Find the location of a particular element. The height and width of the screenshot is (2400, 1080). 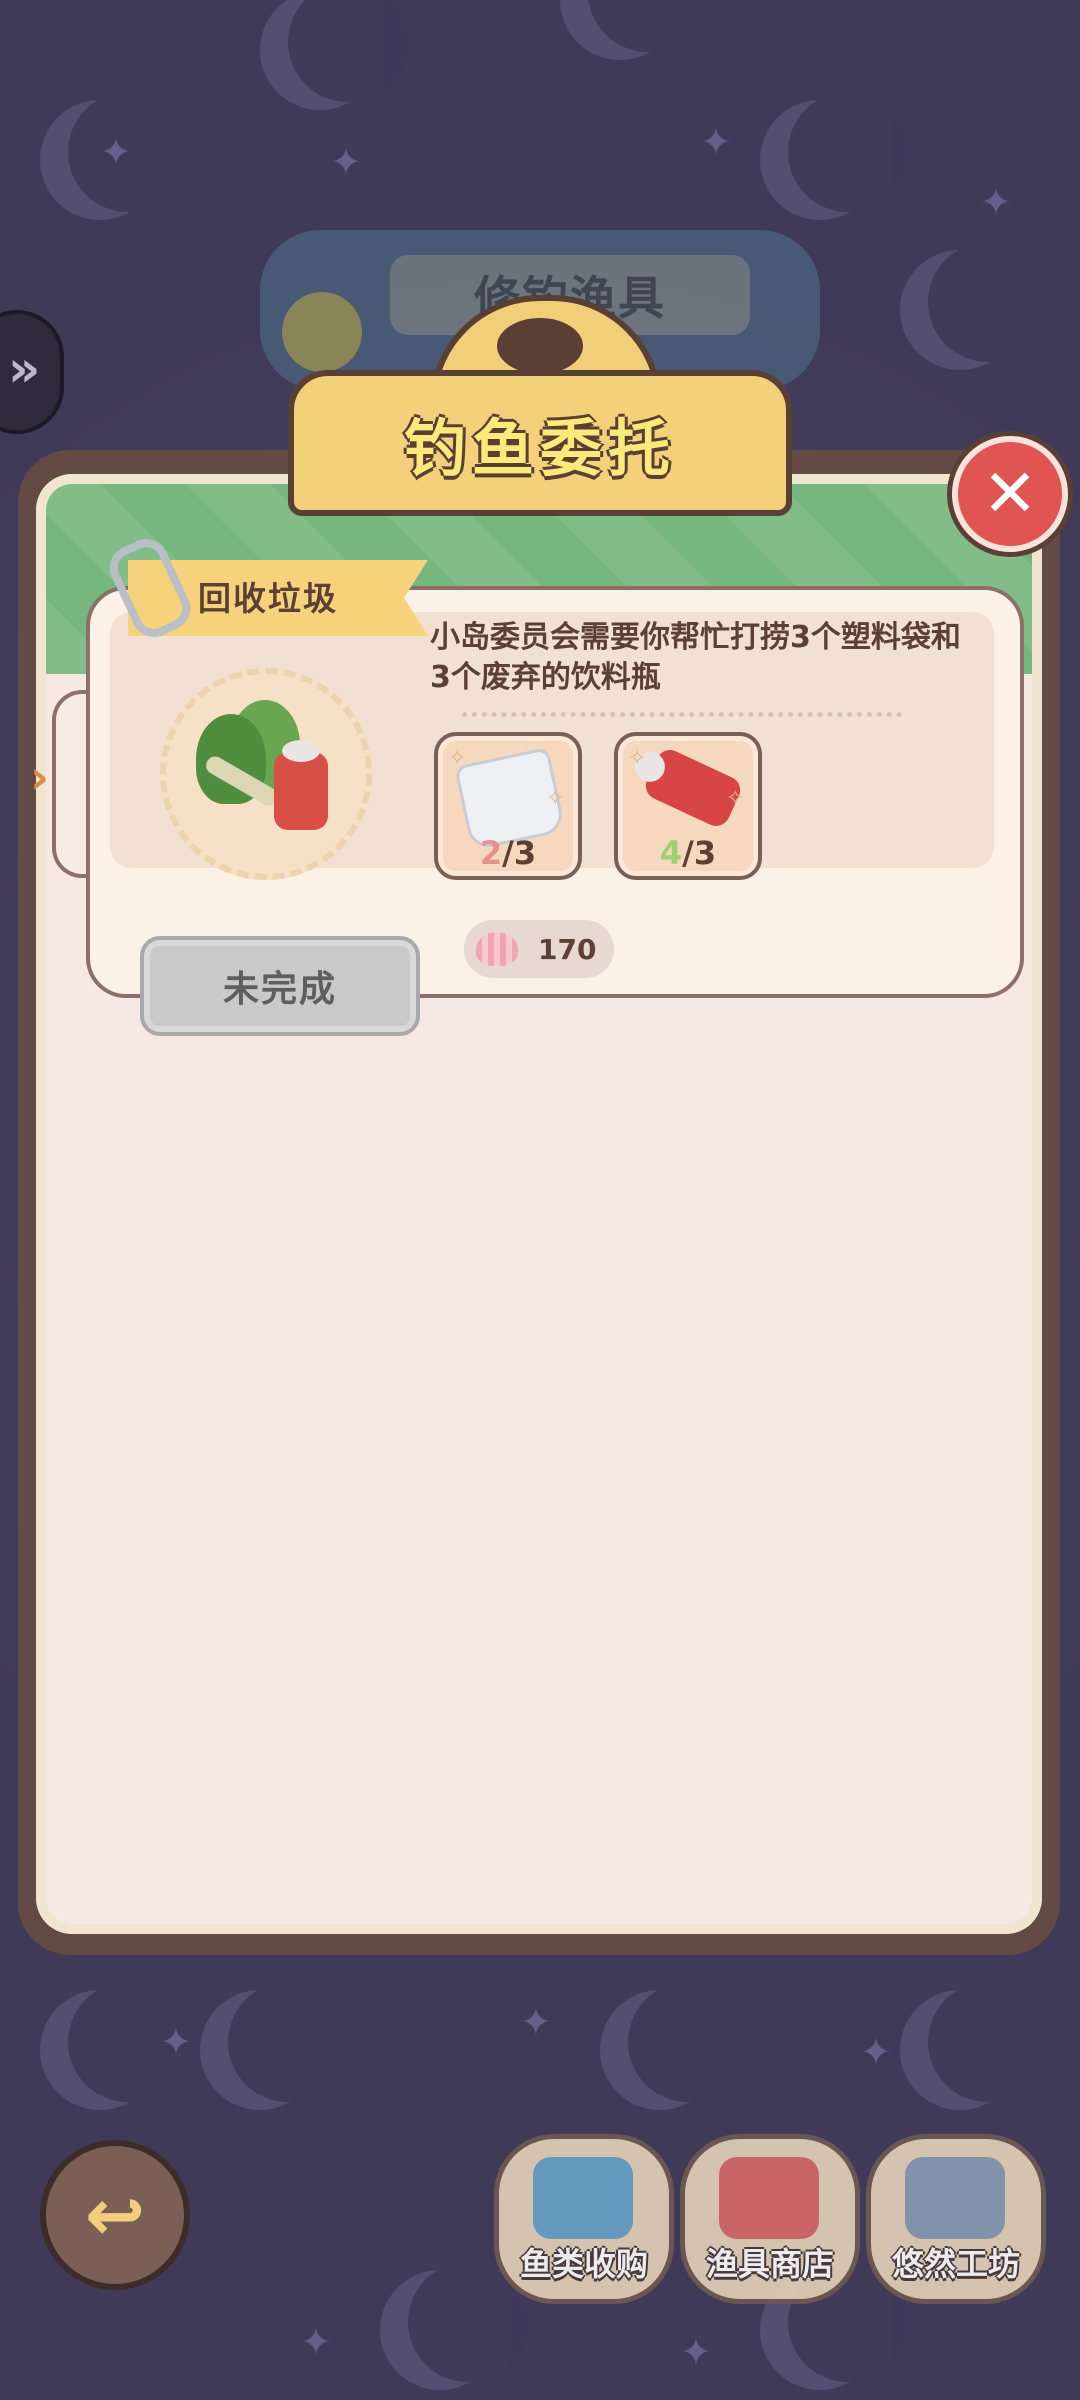

plaque-hanger-hole is located at coordinates (540, 346).